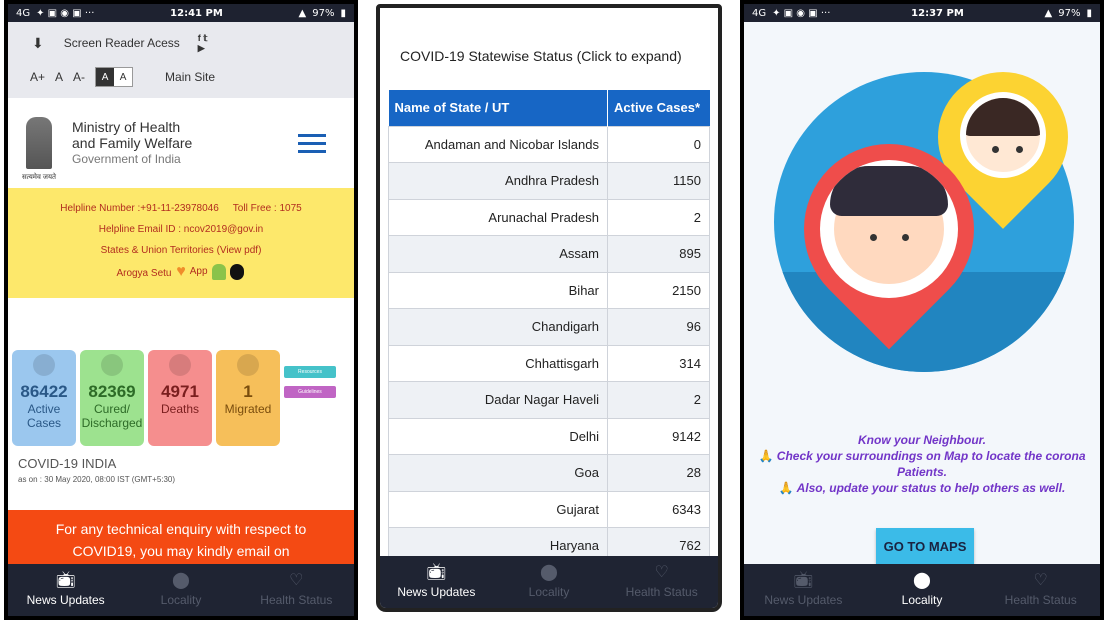 The image size is (1108, 624). I want to click on arogya-setu-label: Arogya Setu, so click(144, 273).